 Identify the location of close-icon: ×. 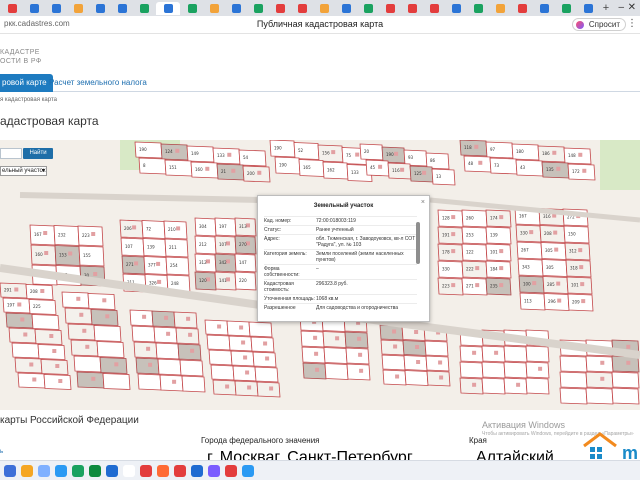
(423, 202).